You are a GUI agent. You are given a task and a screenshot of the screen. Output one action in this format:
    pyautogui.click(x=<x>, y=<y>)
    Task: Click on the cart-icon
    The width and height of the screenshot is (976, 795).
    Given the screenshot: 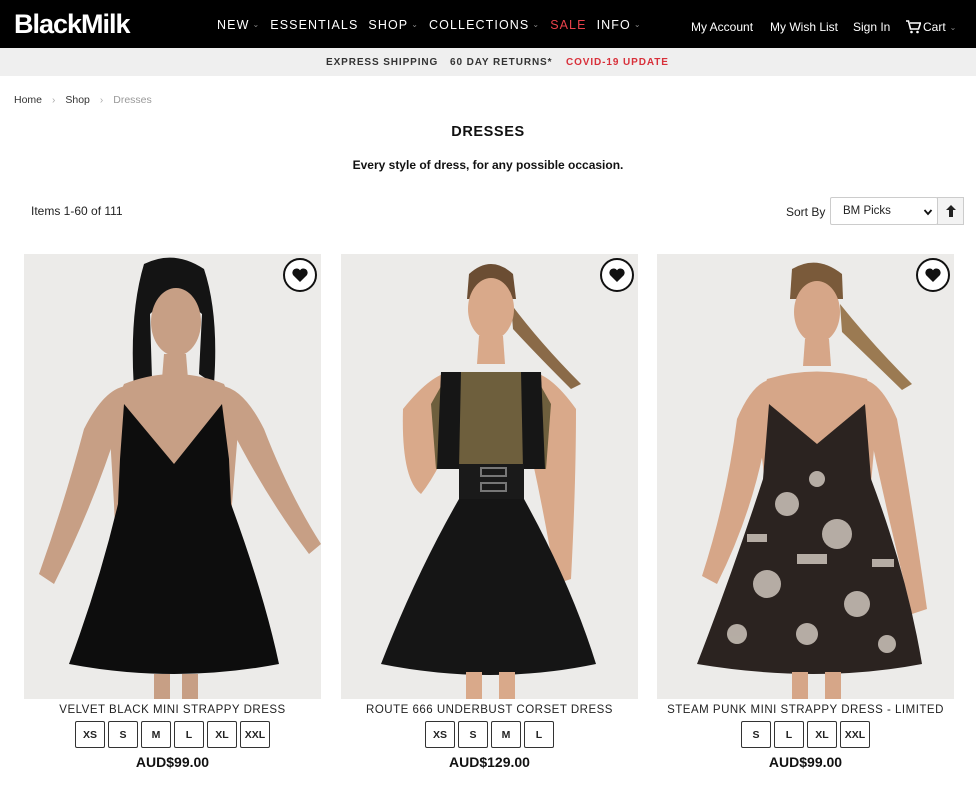 What is the action you would take?
    pyautogui.click(x=913, y=27)
    